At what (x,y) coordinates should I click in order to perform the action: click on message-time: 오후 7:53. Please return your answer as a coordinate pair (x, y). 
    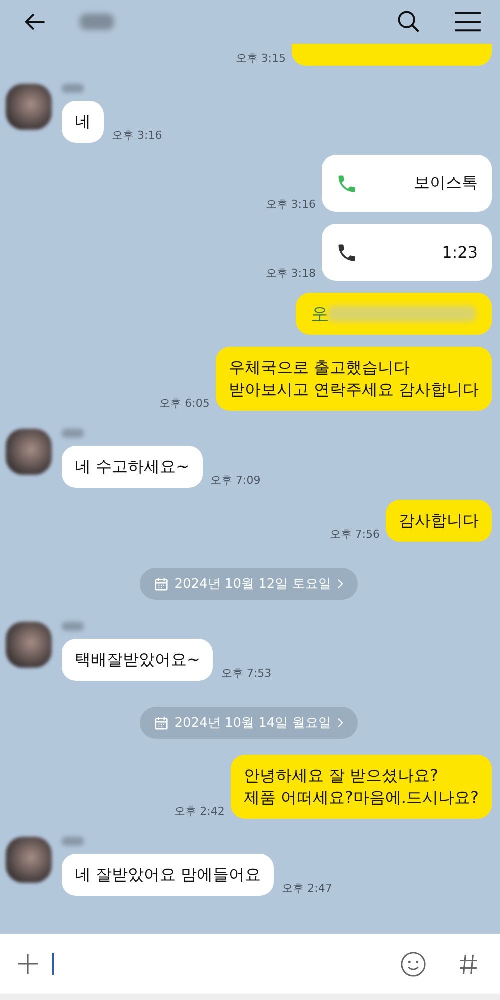
    Looking at the image, I should click on (246, 673).